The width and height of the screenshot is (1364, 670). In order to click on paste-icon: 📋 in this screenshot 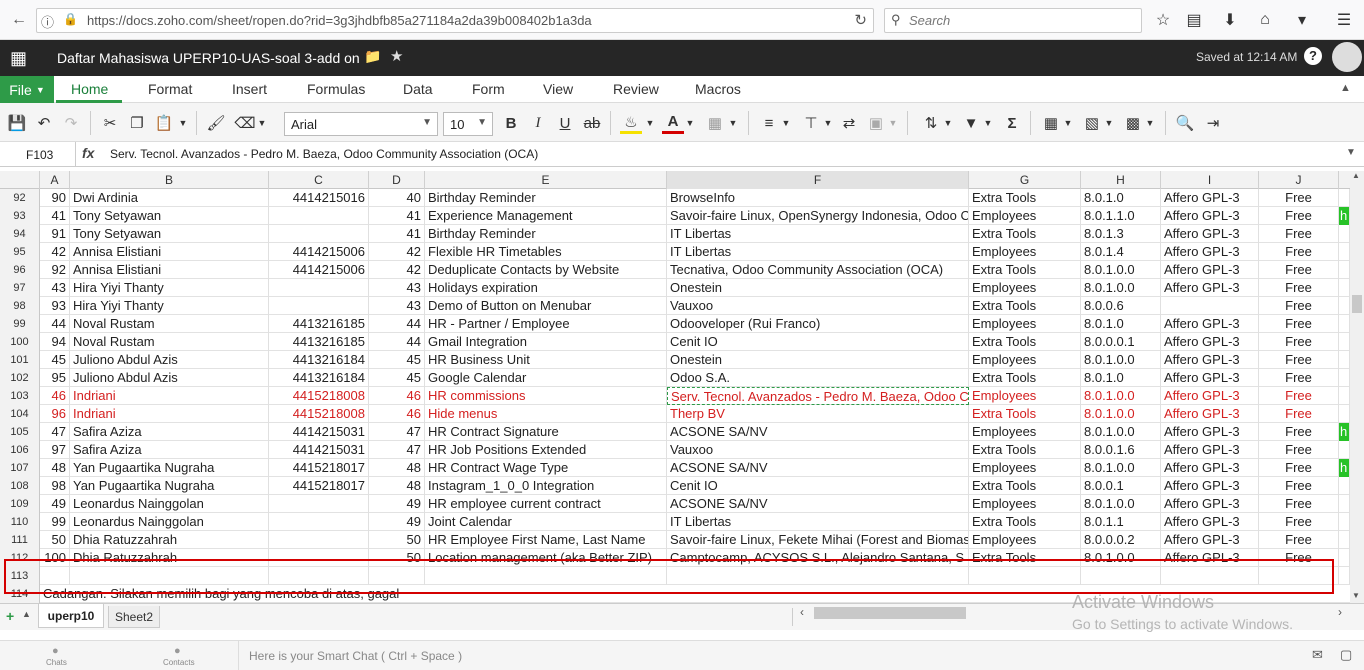, I will do `click(164, 123)`.